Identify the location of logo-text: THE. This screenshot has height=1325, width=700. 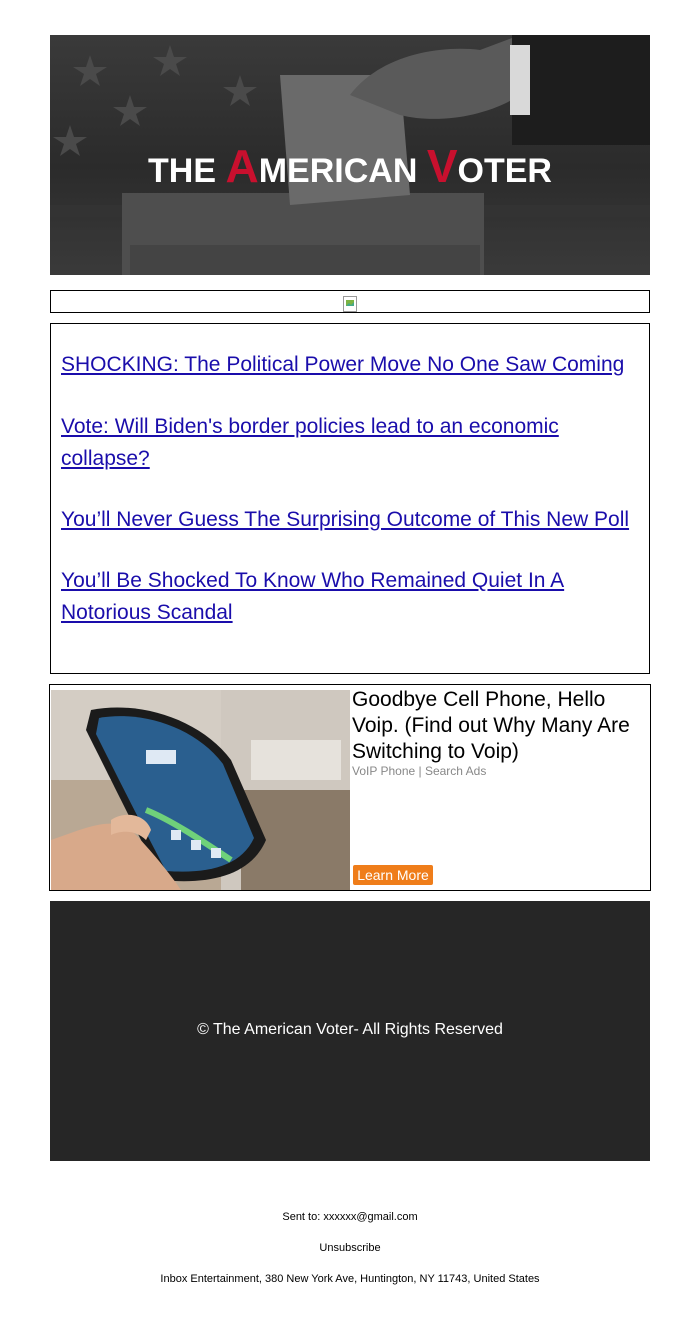
(187, 171).